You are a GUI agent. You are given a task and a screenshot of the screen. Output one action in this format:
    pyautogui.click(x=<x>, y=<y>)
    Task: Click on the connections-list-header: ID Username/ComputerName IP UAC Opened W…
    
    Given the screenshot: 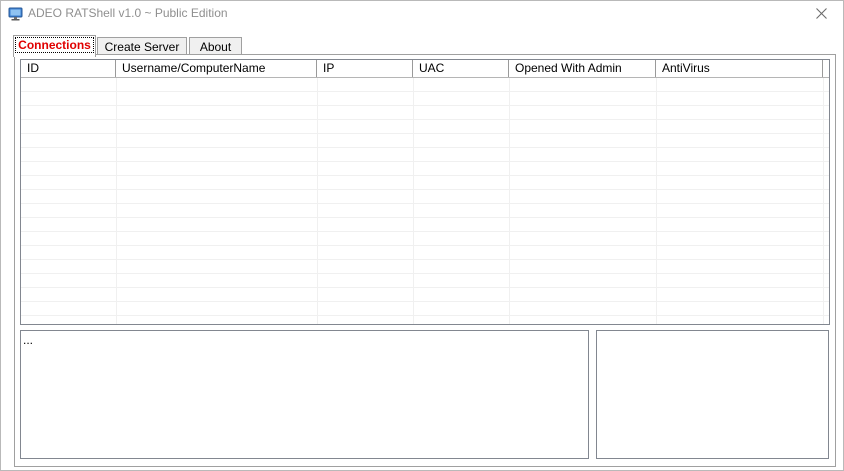 What is the action you would take?
    pyautogui.click(x=425, y=69)
    